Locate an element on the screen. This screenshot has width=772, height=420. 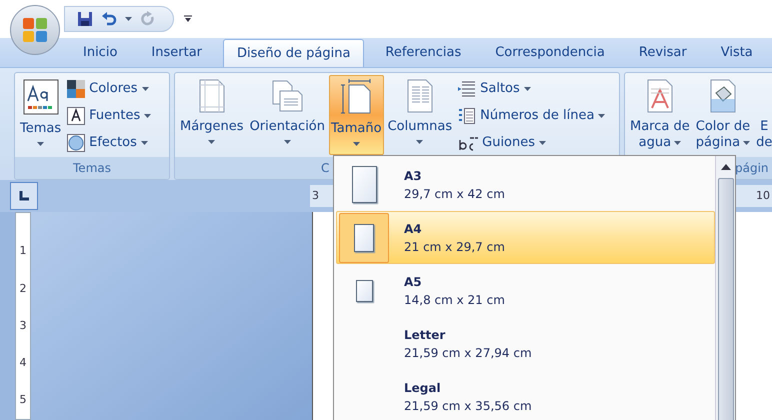
ribbon-button: Márgenes is located at coordinates (212, 115).